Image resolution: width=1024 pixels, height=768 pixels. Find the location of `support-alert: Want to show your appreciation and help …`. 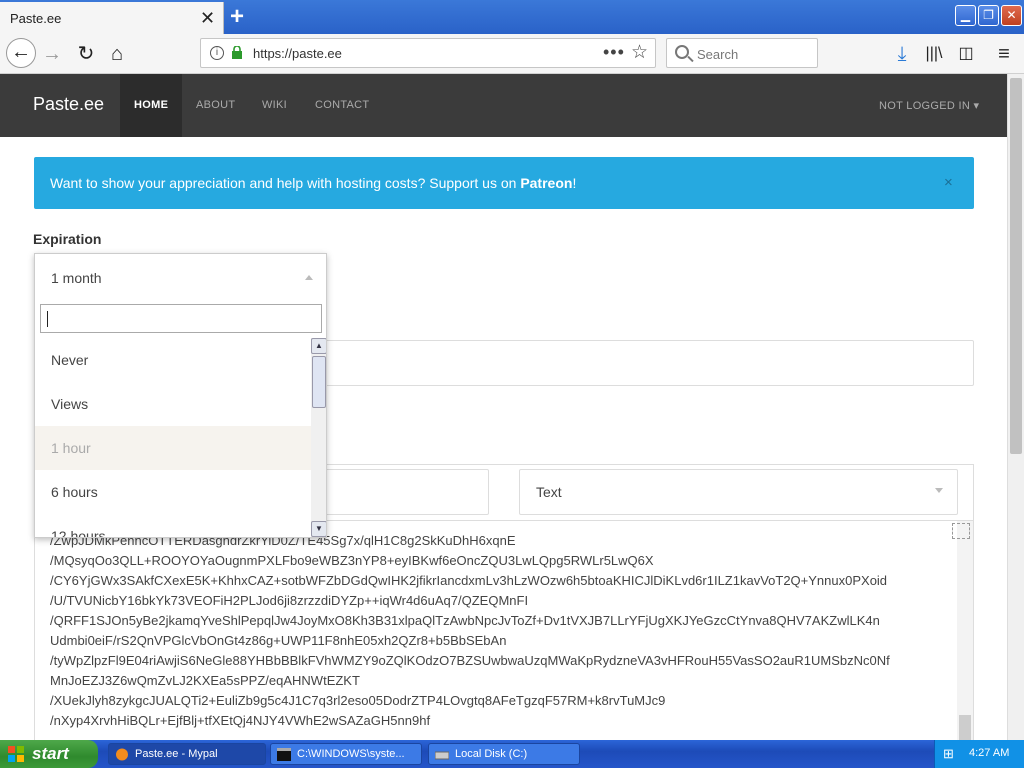

support-alert: Want to show your appreciation and help … is located at coordinates (504, 183).